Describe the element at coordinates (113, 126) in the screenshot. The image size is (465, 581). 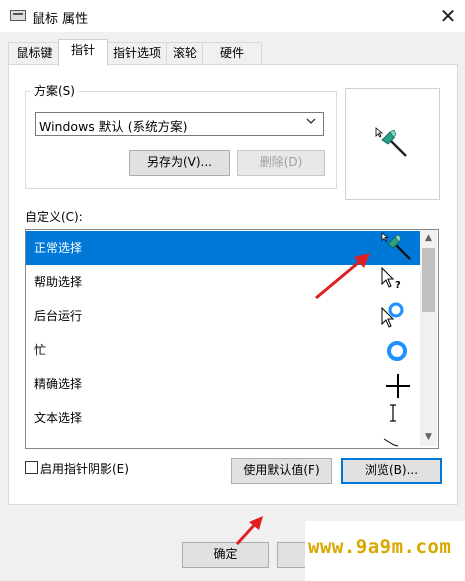
I see `scheme-select-value: Windows 默认 (系统方案)` at that location.